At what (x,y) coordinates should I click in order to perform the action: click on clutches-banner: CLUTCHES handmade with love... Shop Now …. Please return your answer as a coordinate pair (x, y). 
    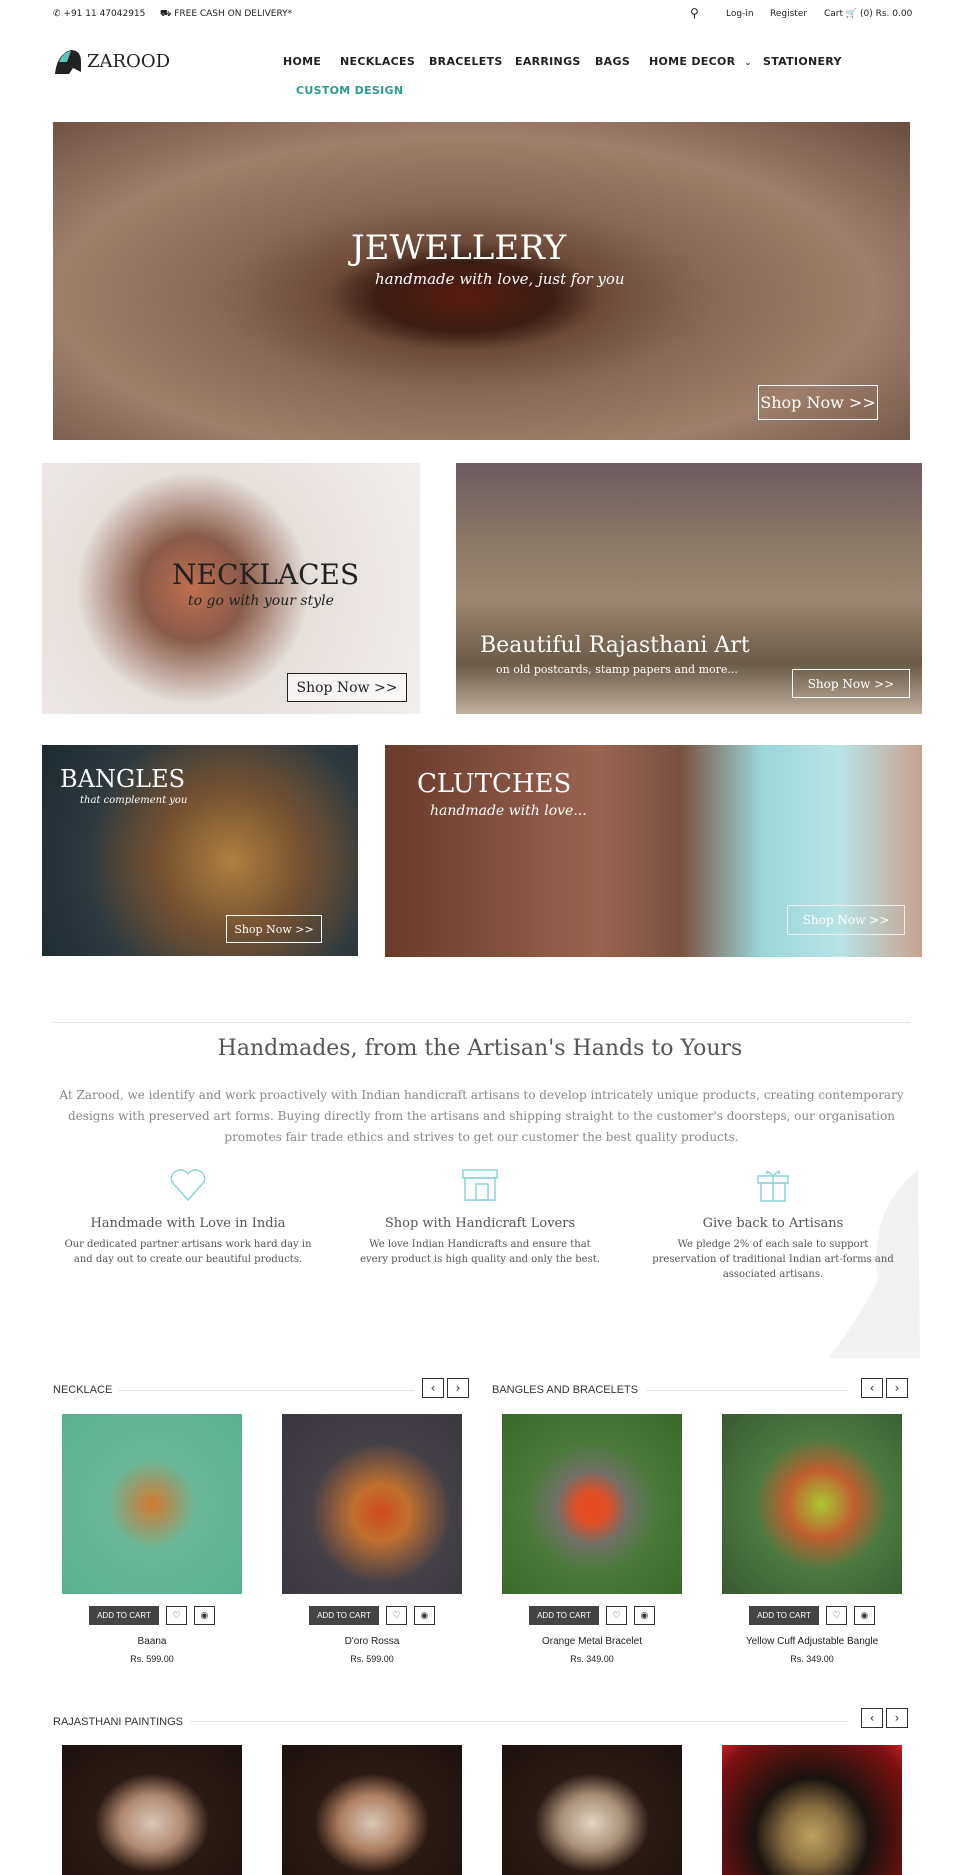
    Looking at the image, I should click on (653, 851).